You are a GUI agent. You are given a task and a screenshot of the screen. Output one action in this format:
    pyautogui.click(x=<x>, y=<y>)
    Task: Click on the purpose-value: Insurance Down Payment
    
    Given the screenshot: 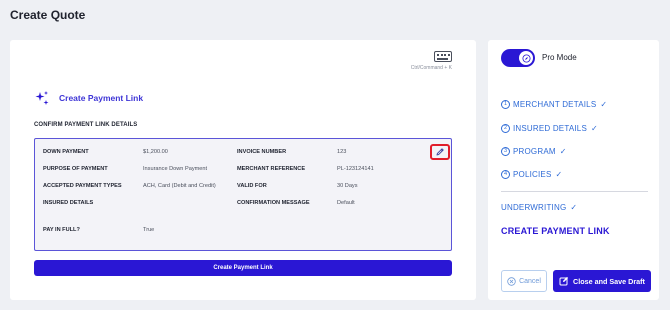 What is the action you would take?
    pyautogui.click(x=175, y=169)
    